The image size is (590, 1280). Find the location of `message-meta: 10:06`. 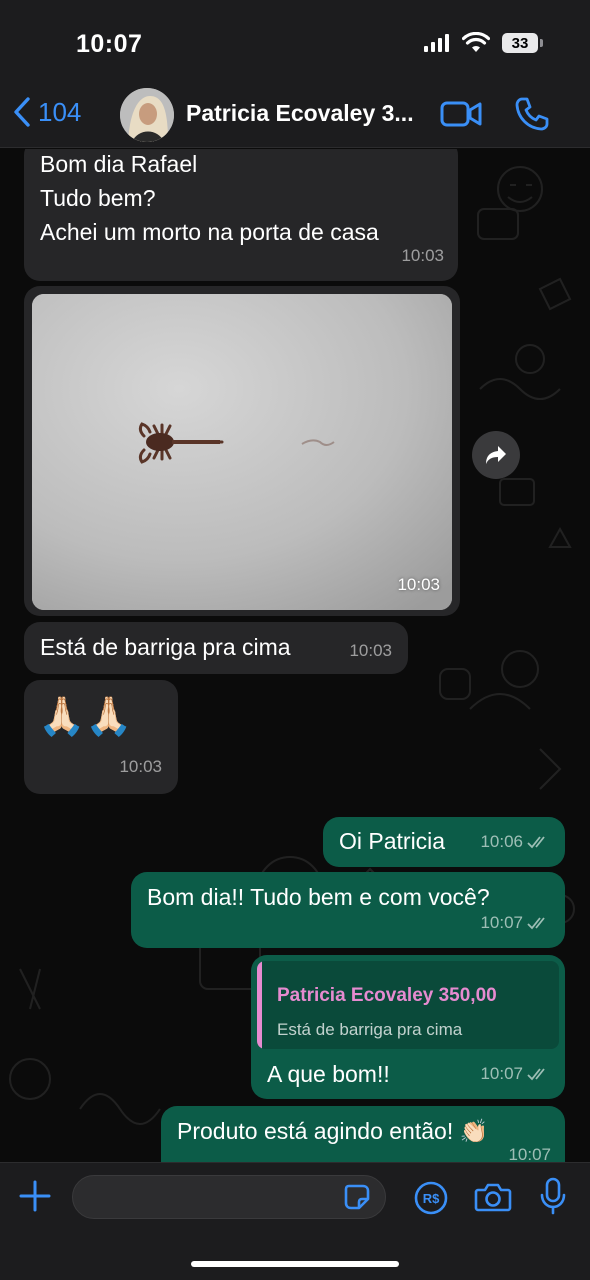

message-meta: 10:06 is located at coordinates (515, 842).